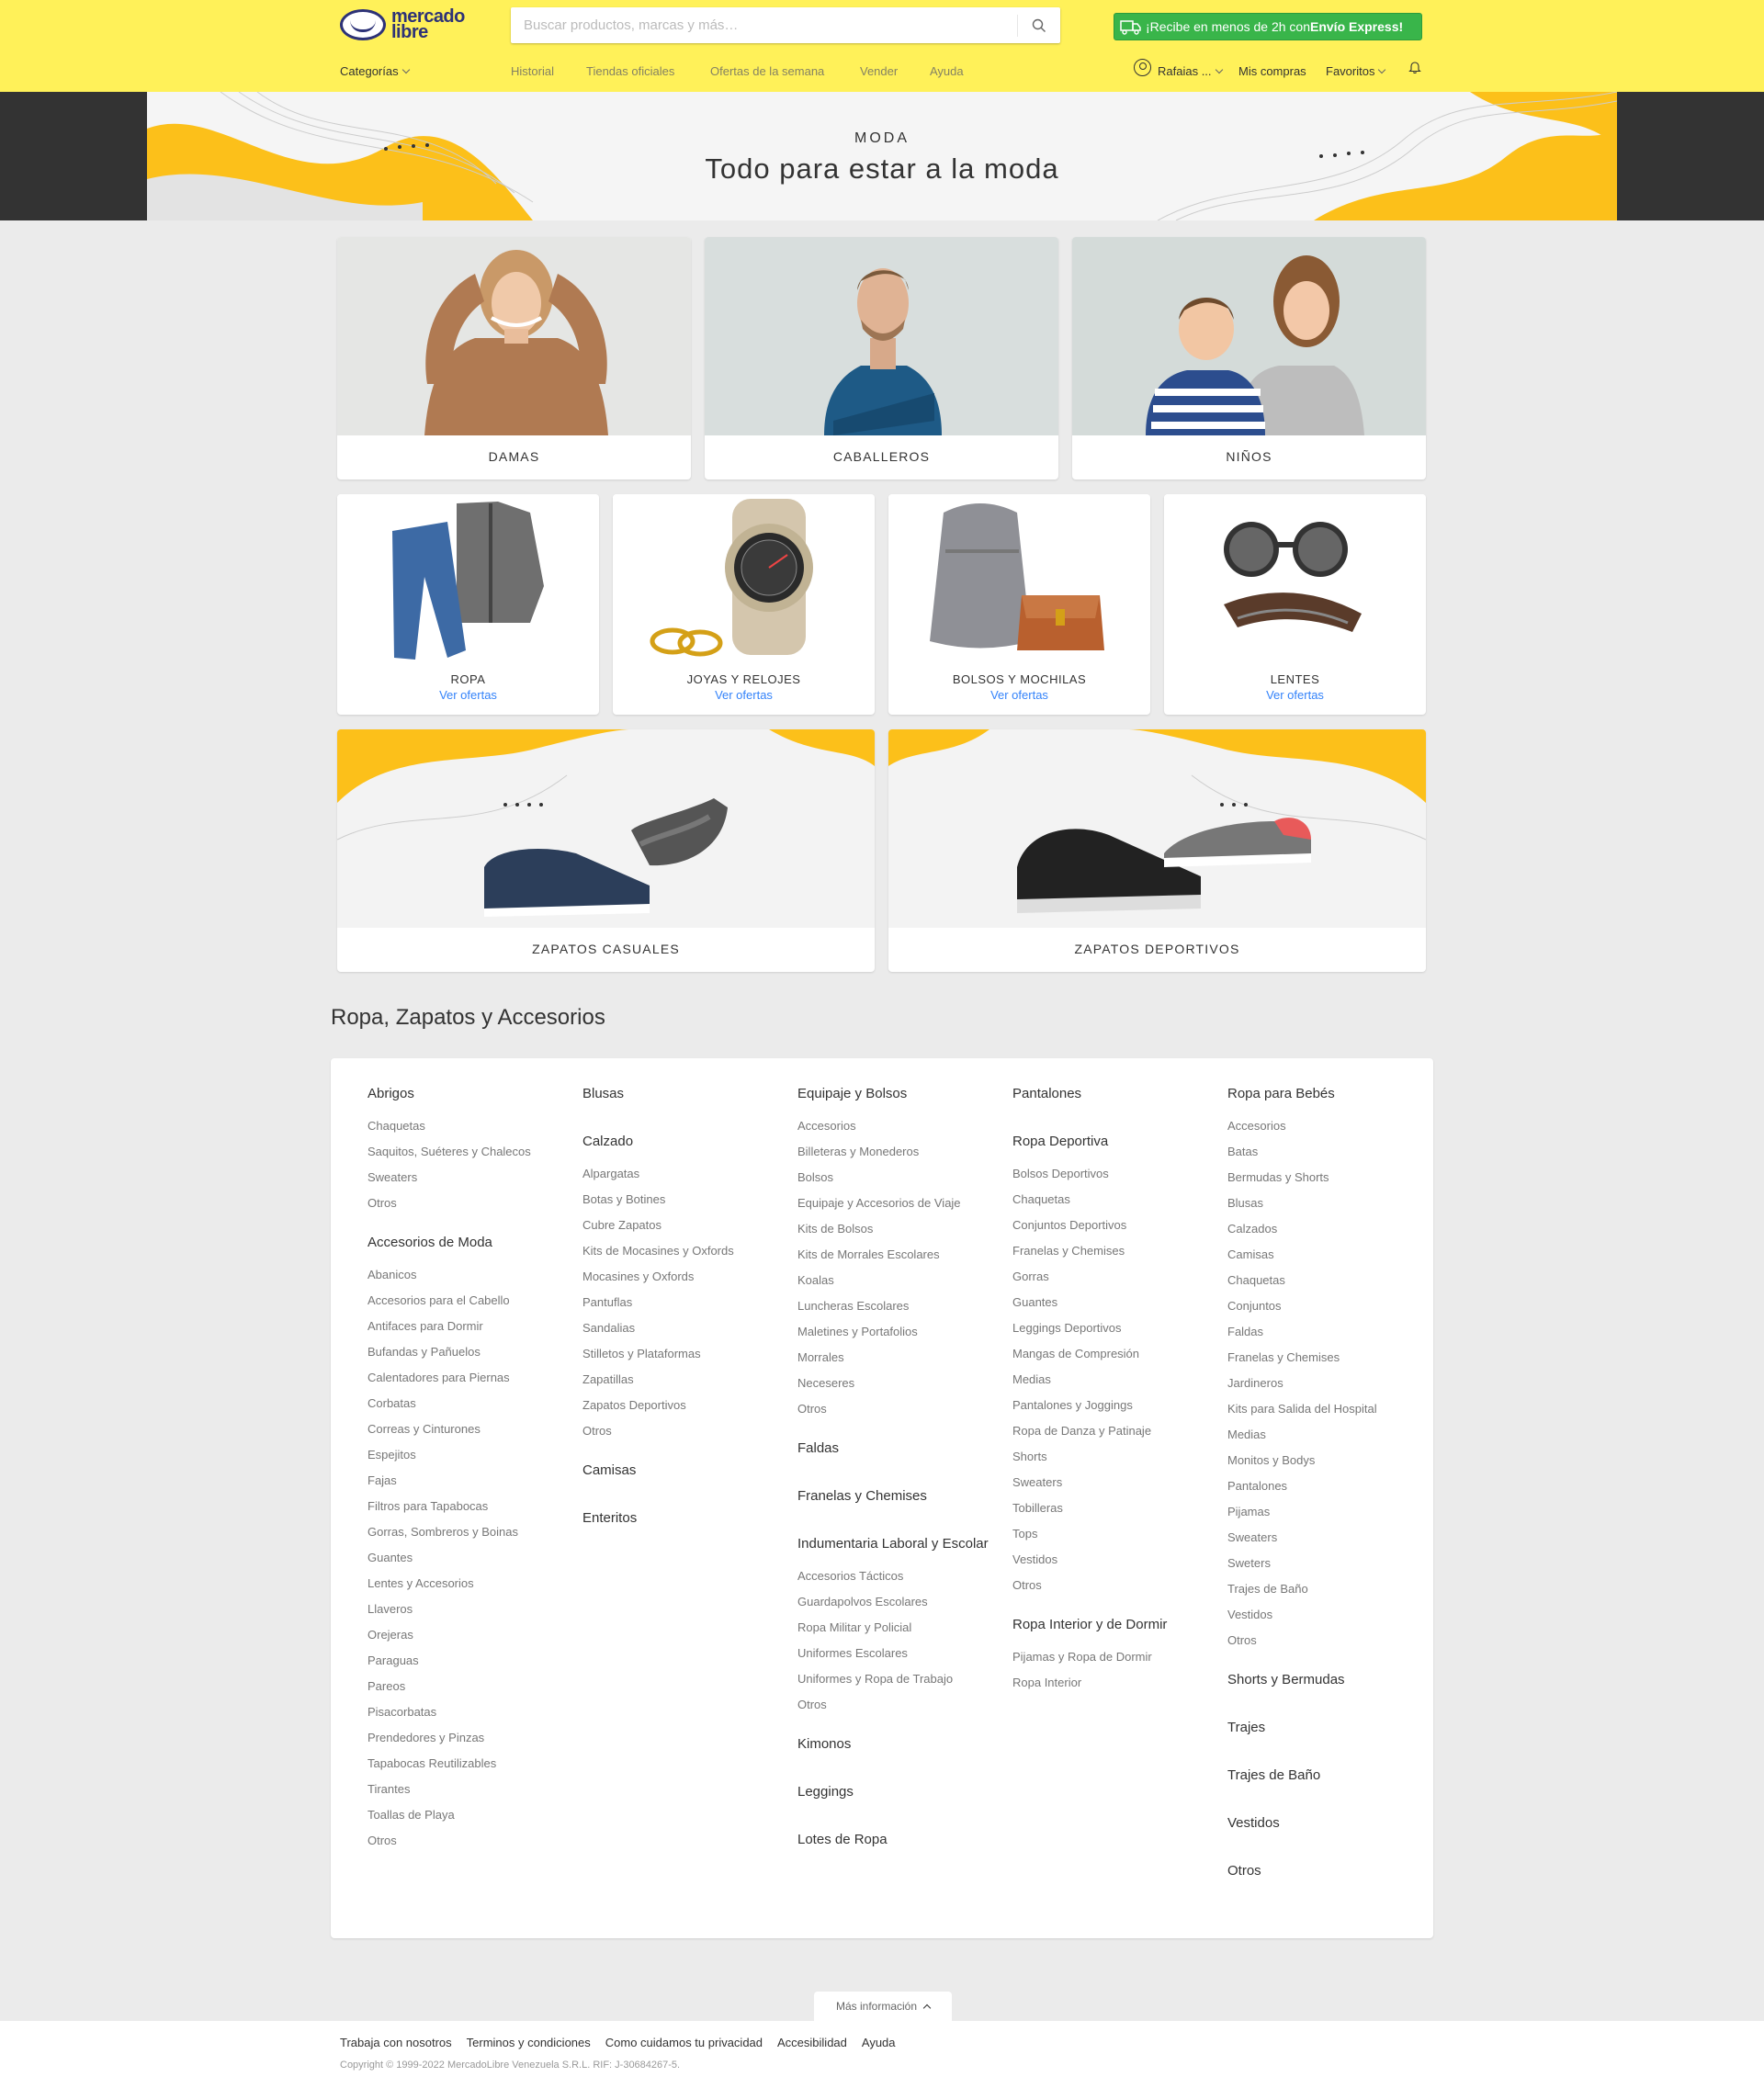 This screenshot has height=2088, width=1764. What do you see at coordinates (1323, 1728) in the screenshot?
I see `category-heading: Trajes` at bounding box center [1323, 1728].